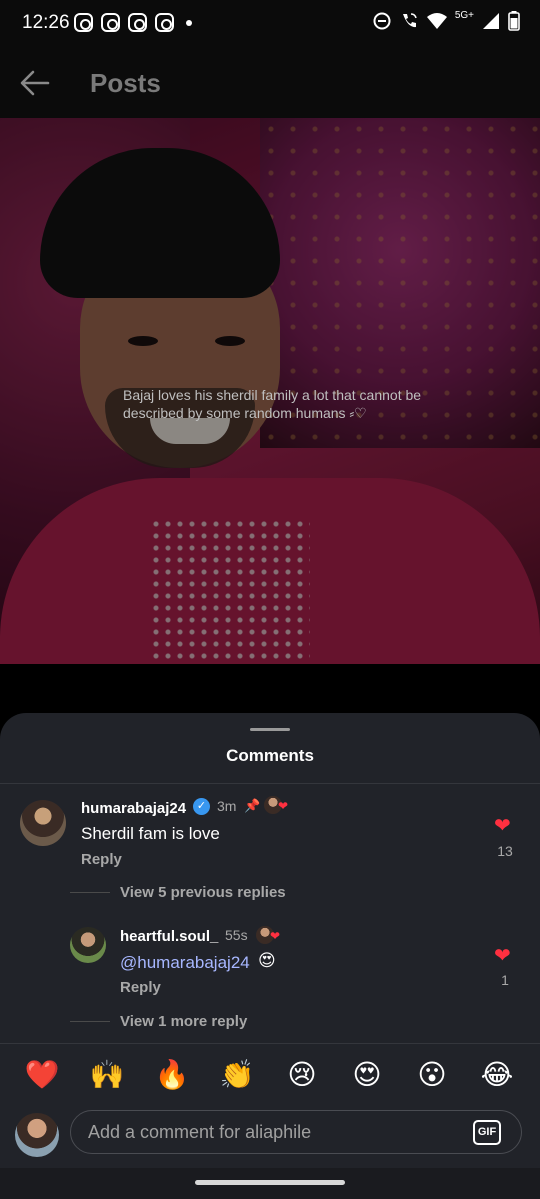 The image size is (540, 1199). I want to click on reaction-clap: 👏, so click(237, 1075).